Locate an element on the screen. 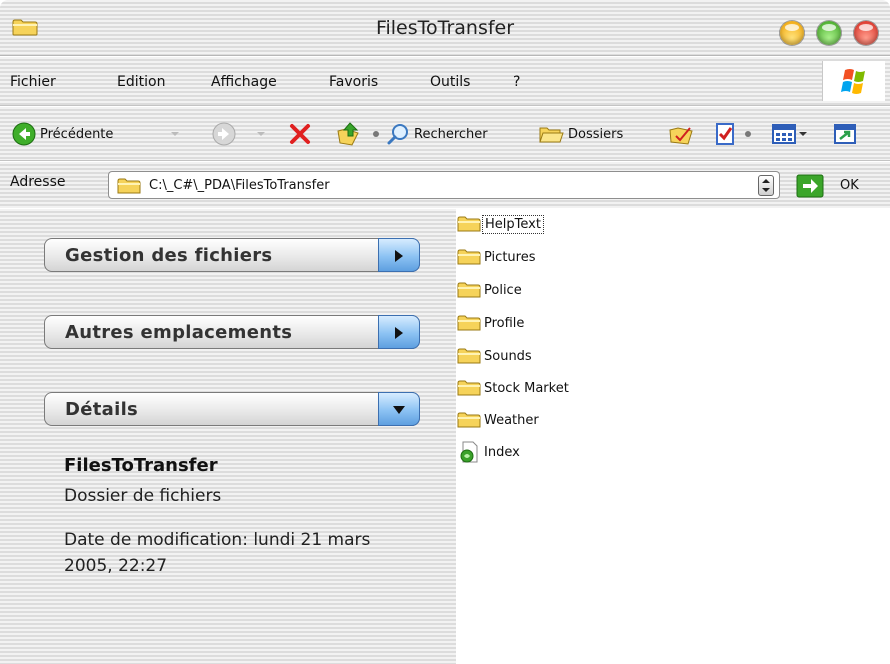 Image resolution: width=890 pixels, height=664 pixels. panel-title: Détails is located at coordinates (102, 409).